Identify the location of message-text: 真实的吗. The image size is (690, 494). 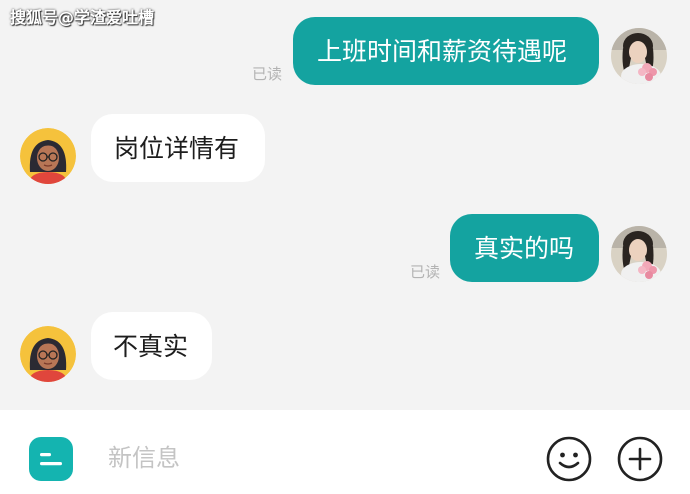
(524, 248).